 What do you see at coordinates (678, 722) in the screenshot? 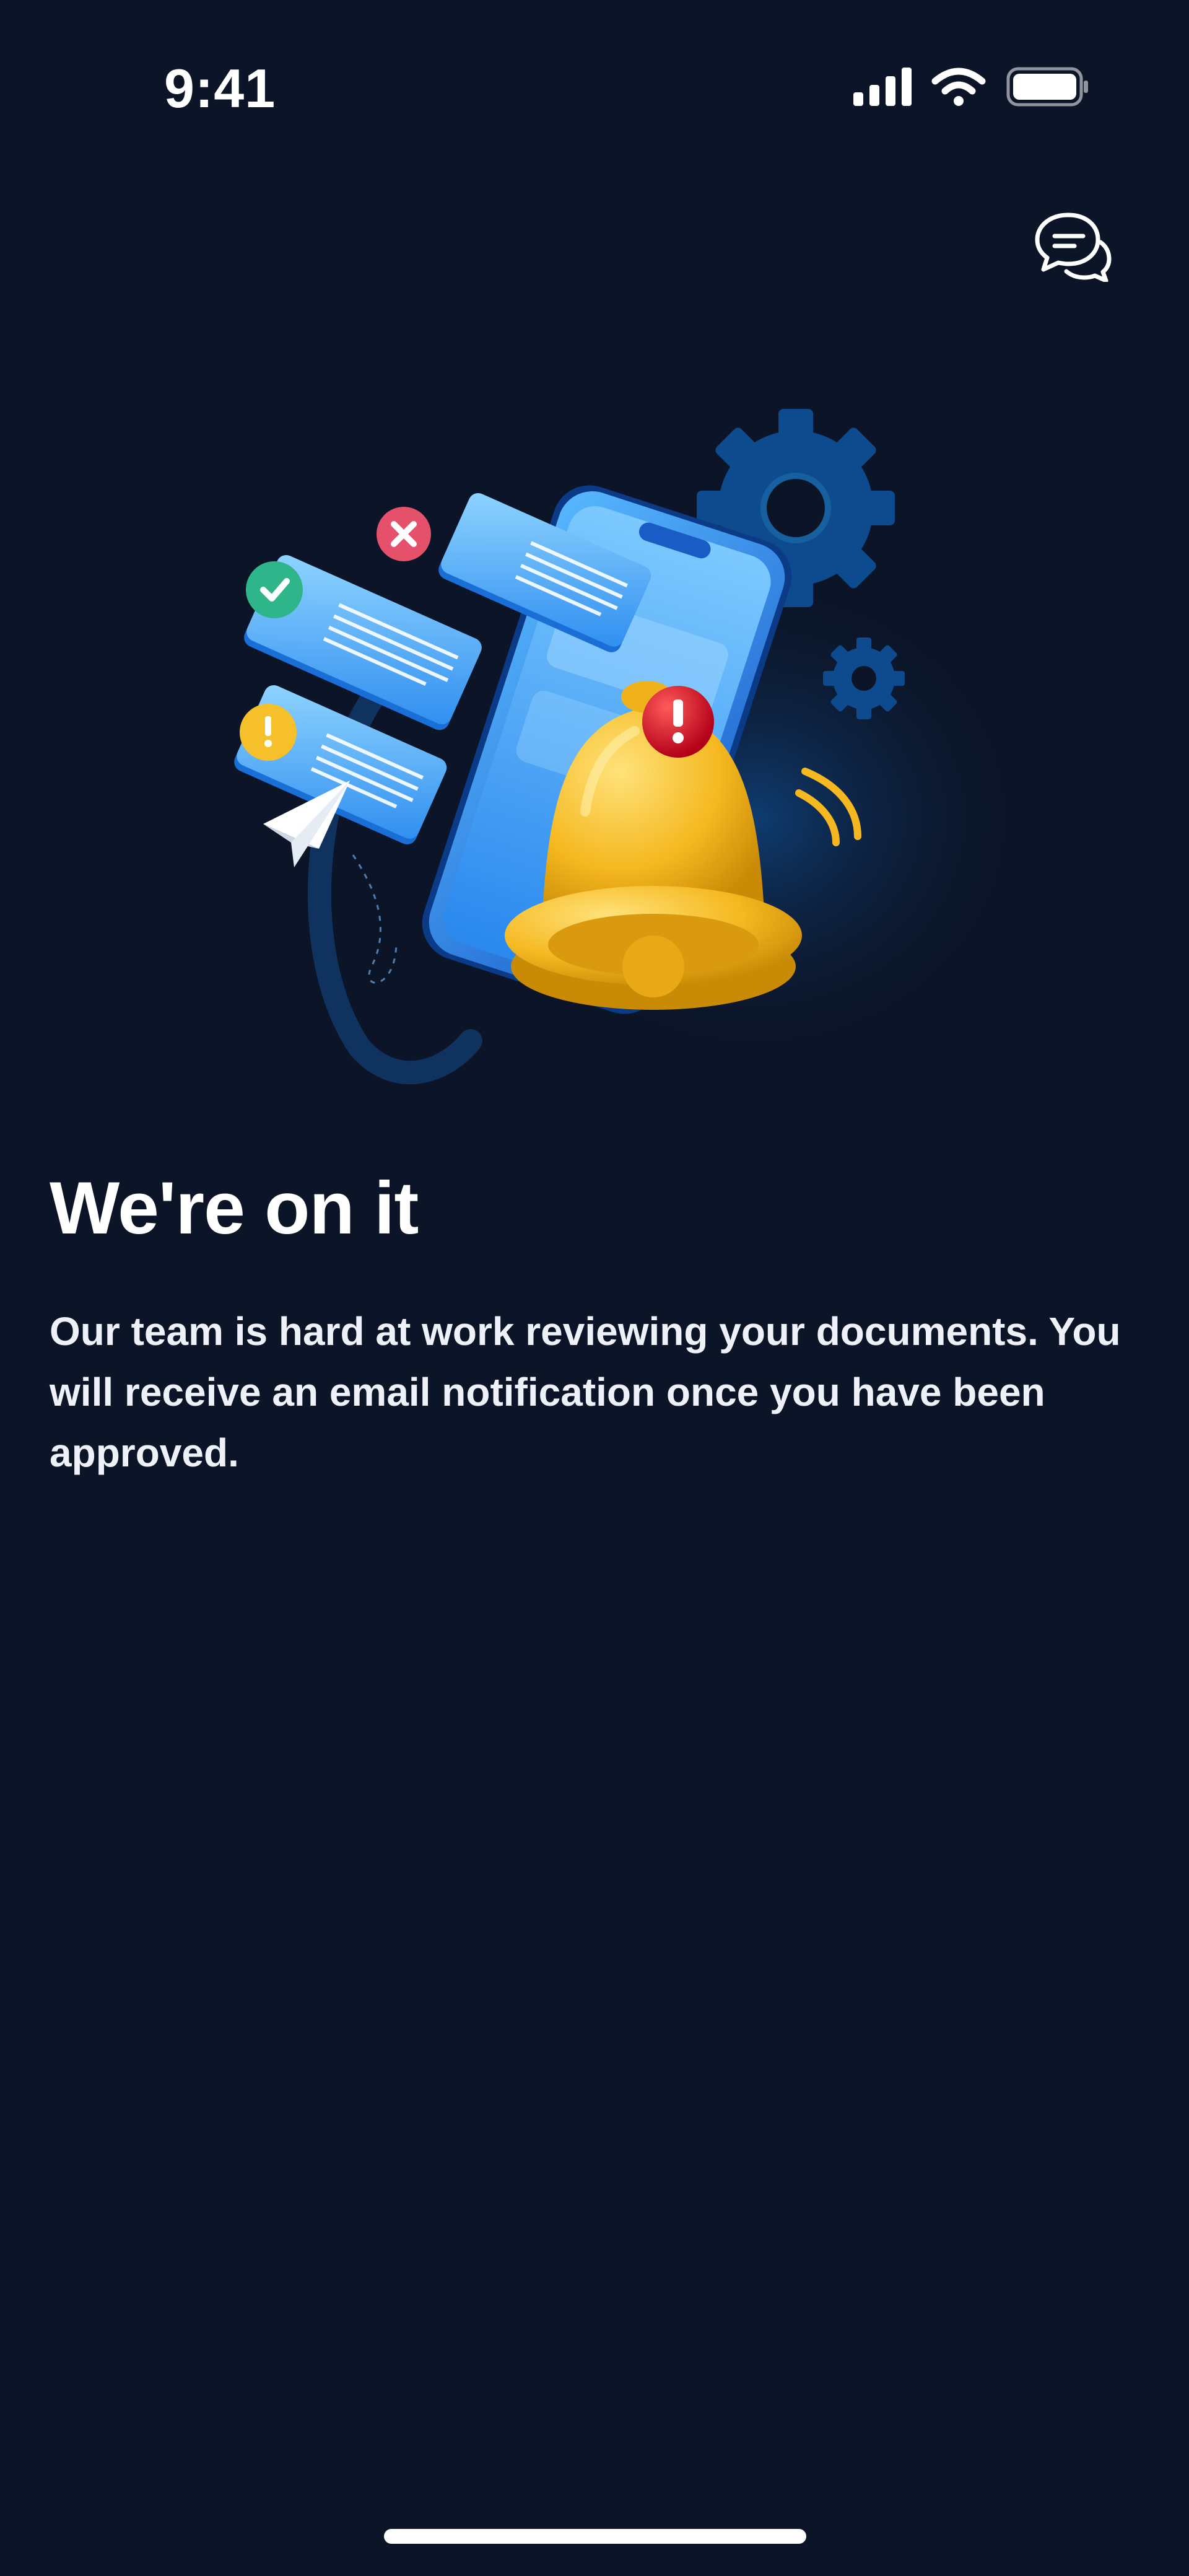
I see `alert-badge` at bounding box center [678, 722].